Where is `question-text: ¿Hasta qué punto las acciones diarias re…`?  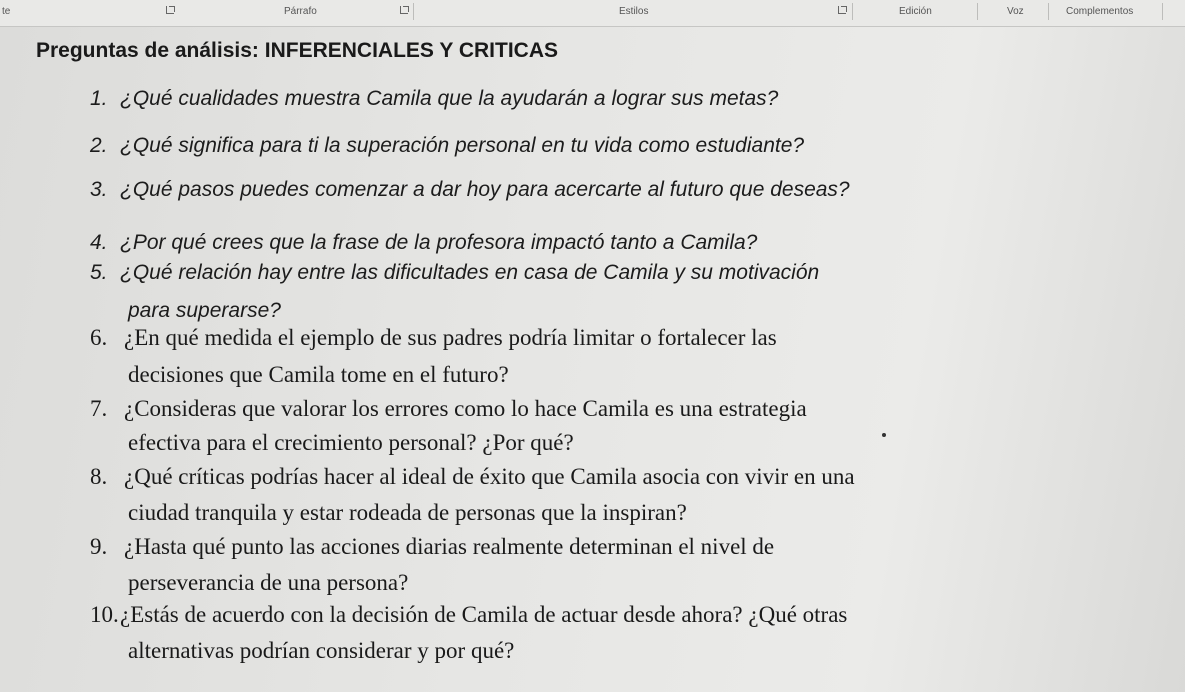
question-text: ¿Hasta qué punto las acciones diarias re… is located at coordinates (449, 546).